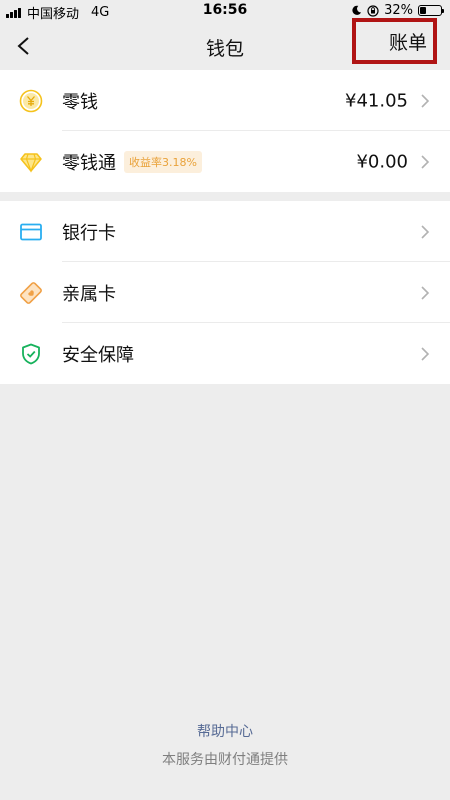  What do you see at coordinates (31, 100) in the screenshot?
I see `yuan-coin-icon` at bounding box center [31, 100].